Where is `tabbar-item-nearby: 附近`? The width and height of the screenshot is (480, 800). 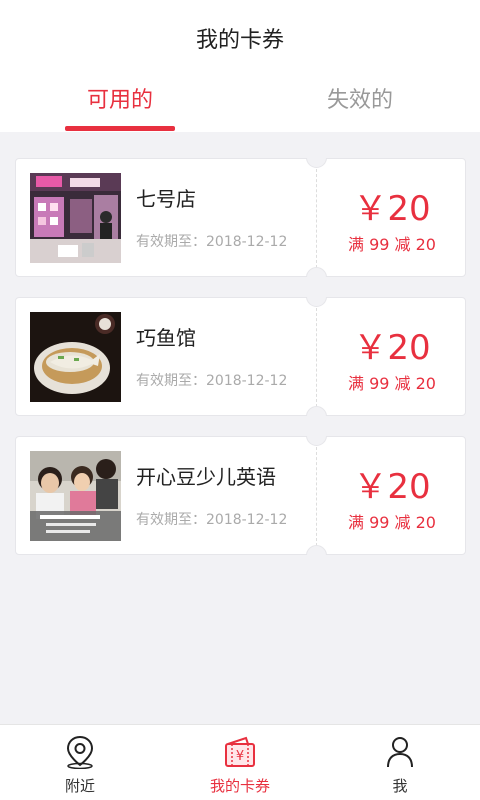 tabbar-item-nearby: 附近 is located at coordinates (80, 762).